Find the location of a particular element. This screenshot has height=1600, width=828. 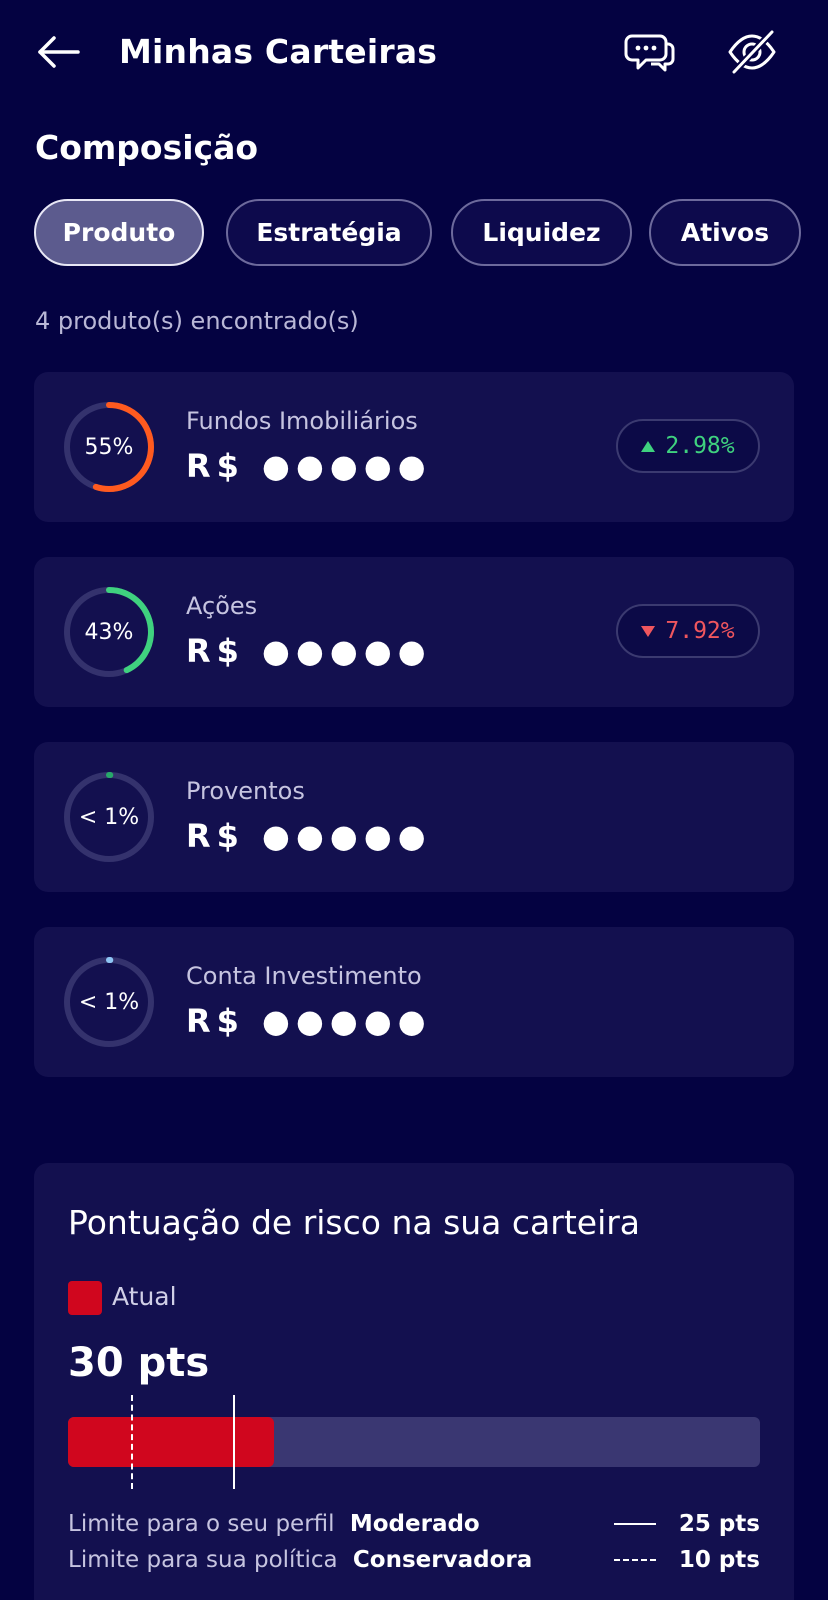

policy-limit-pts: 10 pts is located at coordinates (719, 1560).